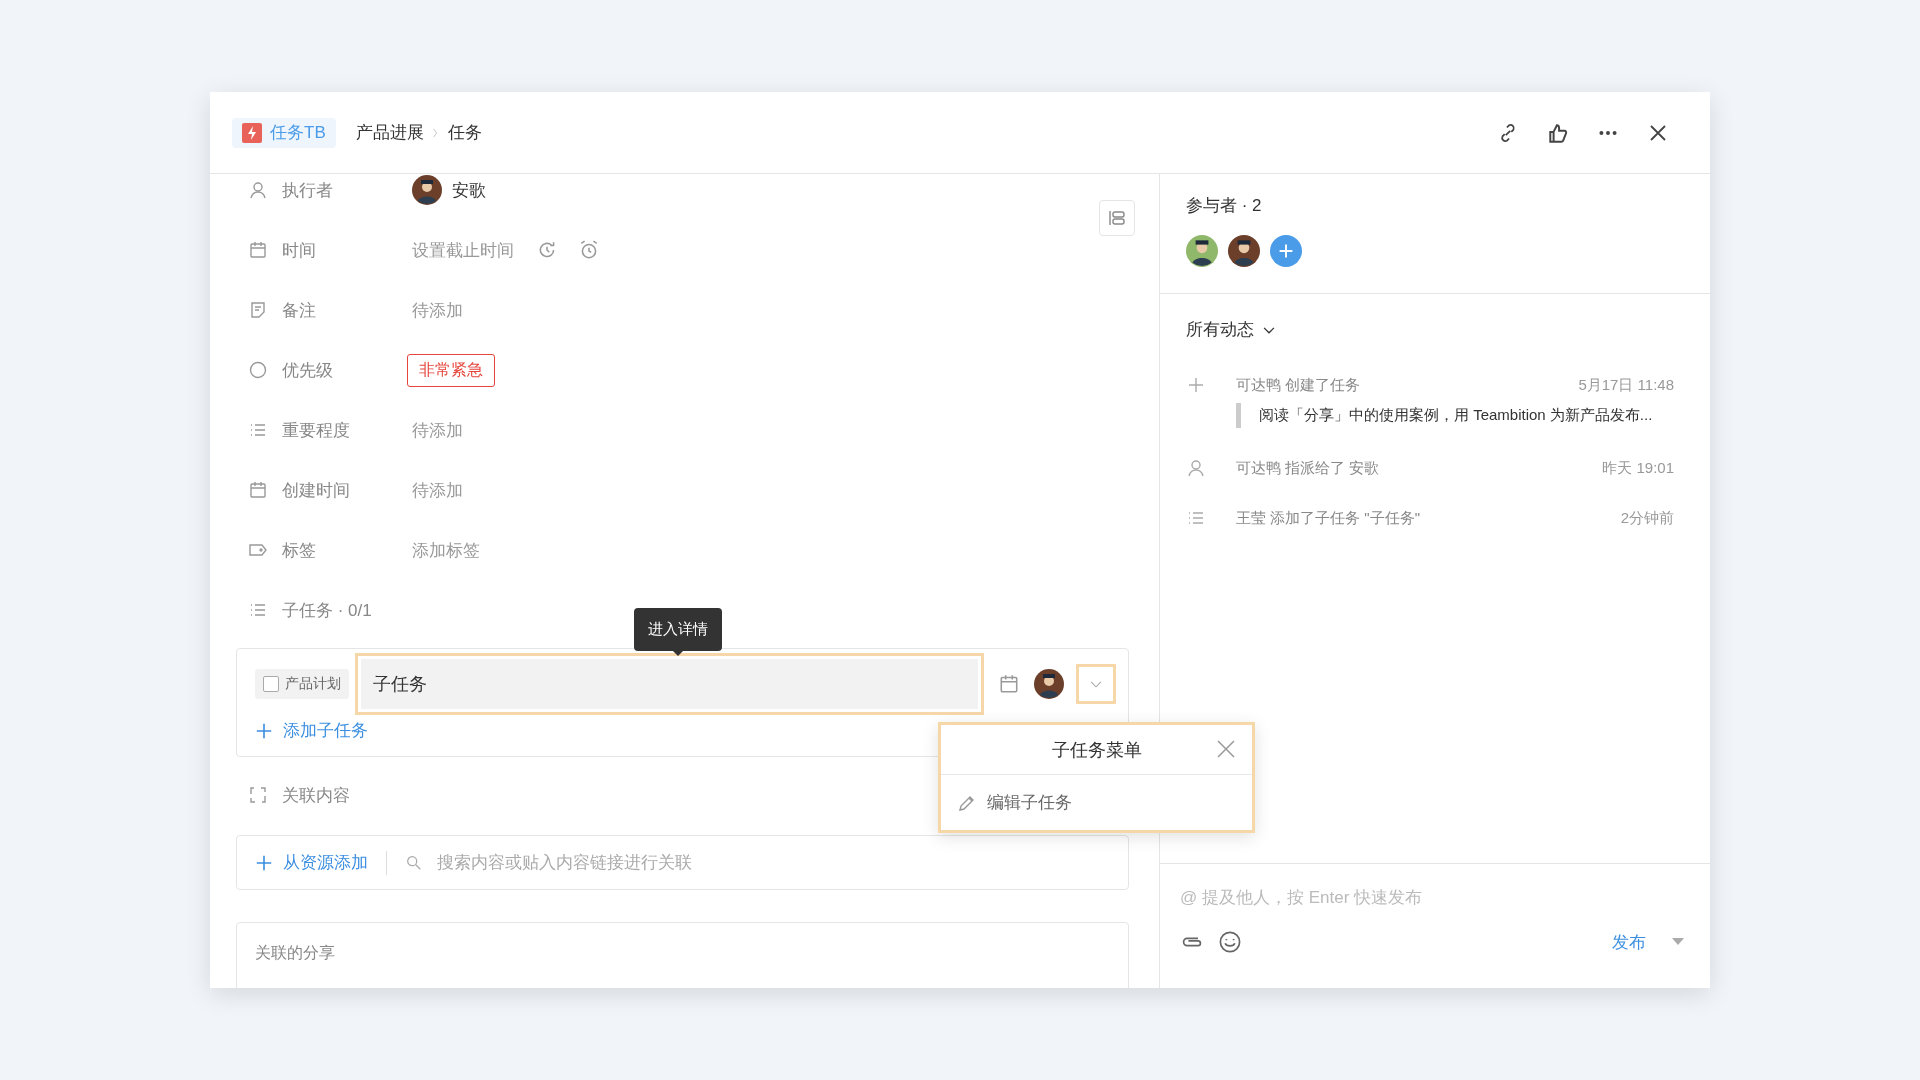 This screenshot has width=1920, height=1080. What do you see at coordinates (1638, 468) in the screenshot?
I see `activity-time: 昨天 19:01` at bounding box center [1638, 468].